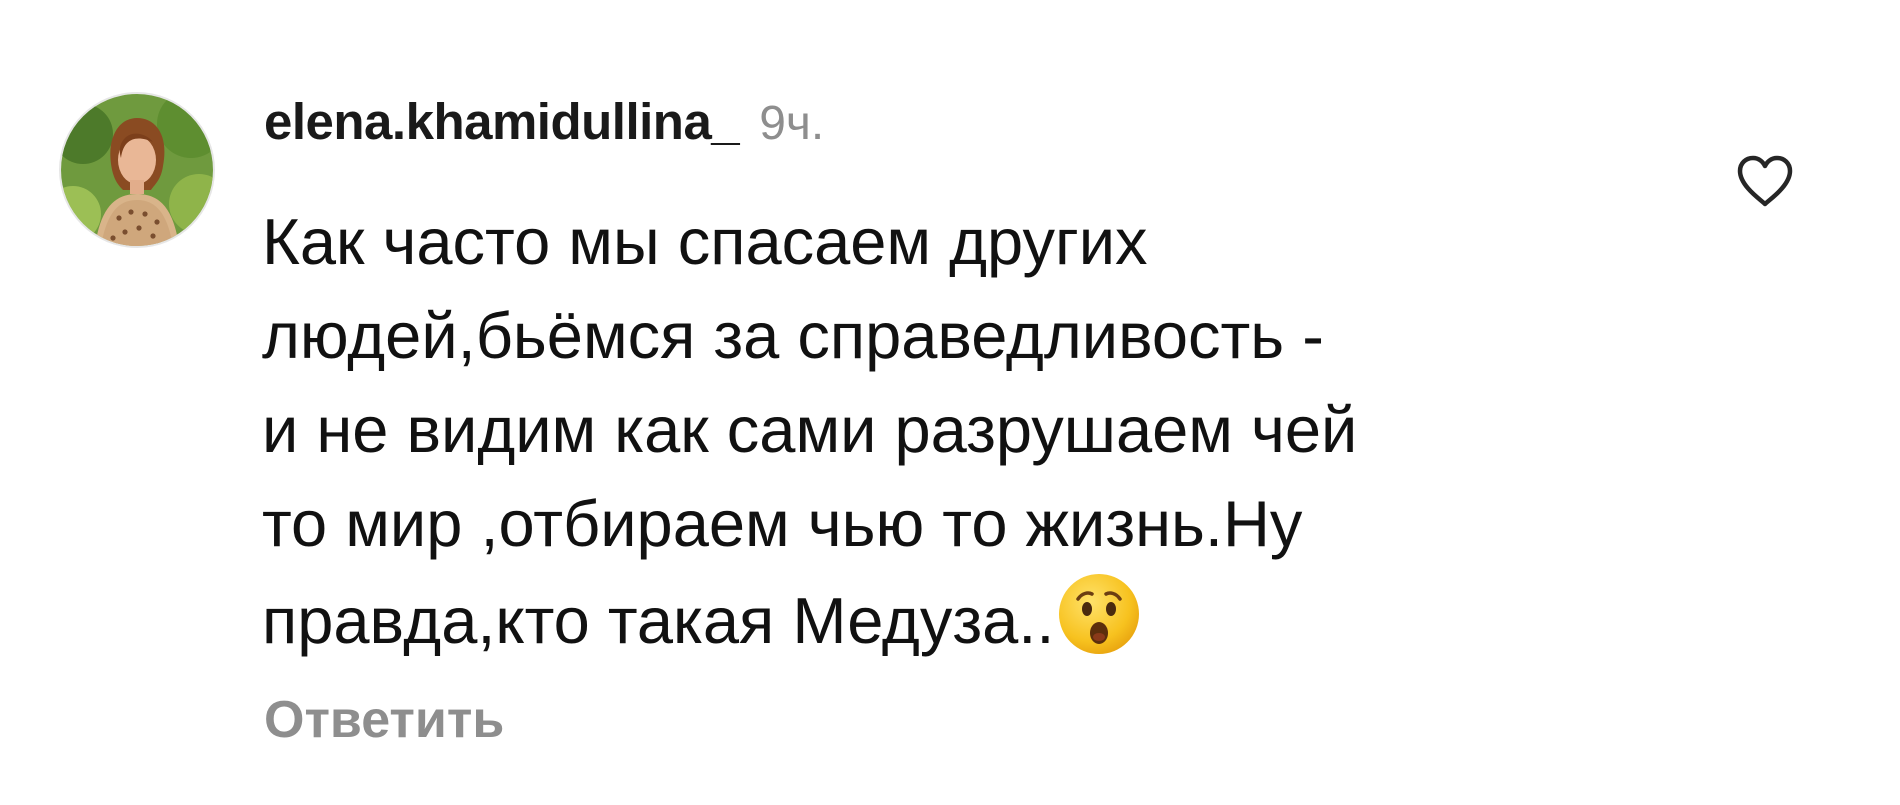 Image resolution: width=1900 pixels, height=805 pixels. I want to click on comment-text-line: Как часто мы спасаем других, so click(705, 241).